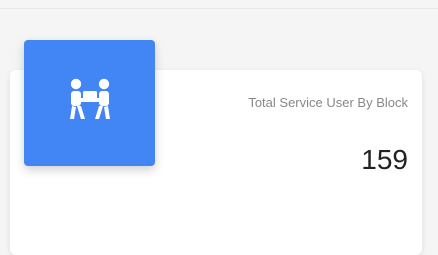 Image resolution: width=438 pixels, height=255 pixels. What do you see at coordinates (328, 102) in the screenshot?
I see `card-title: Total Service User By Block` at bounding box center [328, 102].